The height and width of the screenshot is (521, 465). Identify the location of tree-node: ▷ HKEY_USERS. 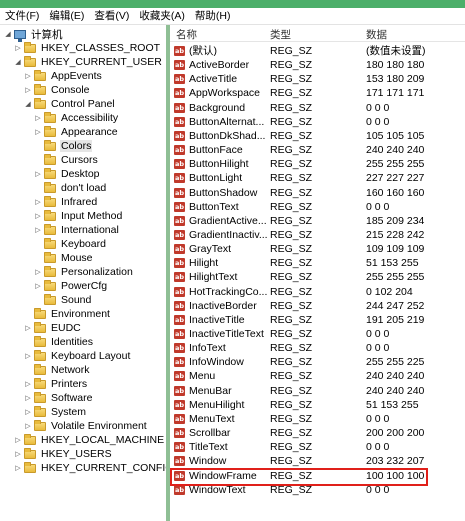
(63, 454).